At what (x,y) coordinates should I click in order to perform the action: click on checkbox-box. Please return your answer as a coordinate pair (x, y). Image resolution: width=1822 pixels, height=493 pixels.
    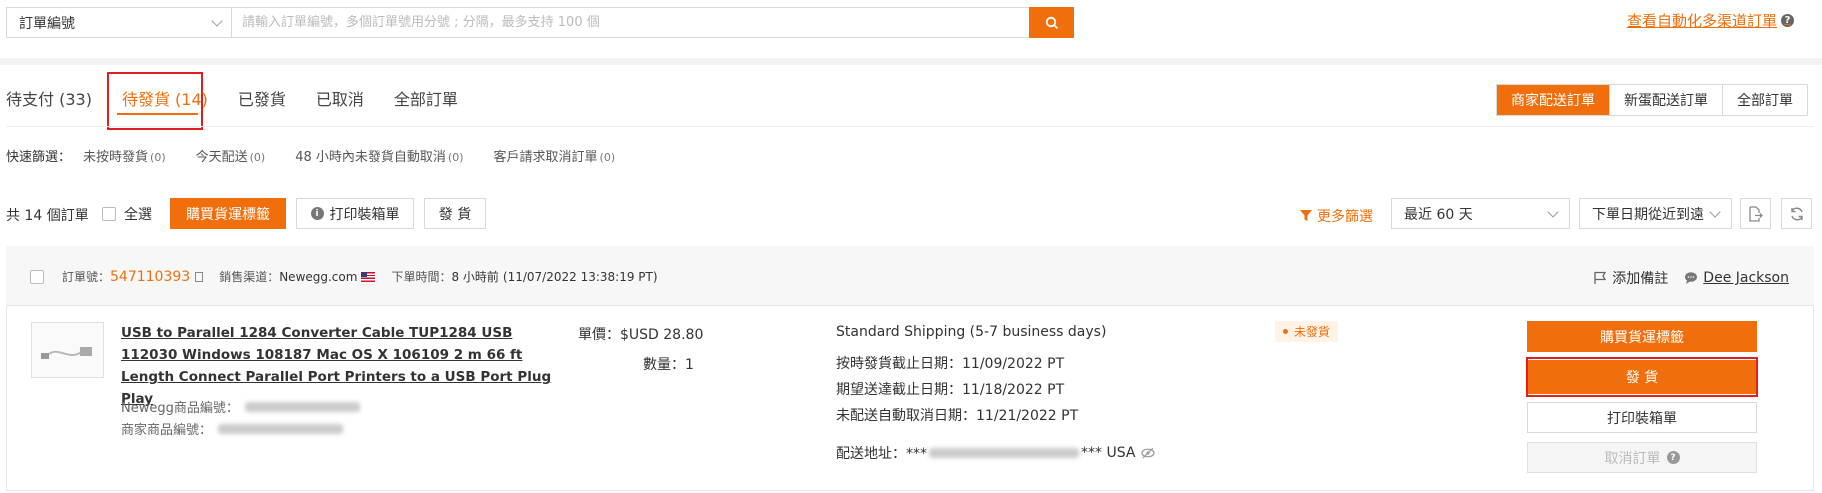
    Looking at the image, I should click on (109, 214).